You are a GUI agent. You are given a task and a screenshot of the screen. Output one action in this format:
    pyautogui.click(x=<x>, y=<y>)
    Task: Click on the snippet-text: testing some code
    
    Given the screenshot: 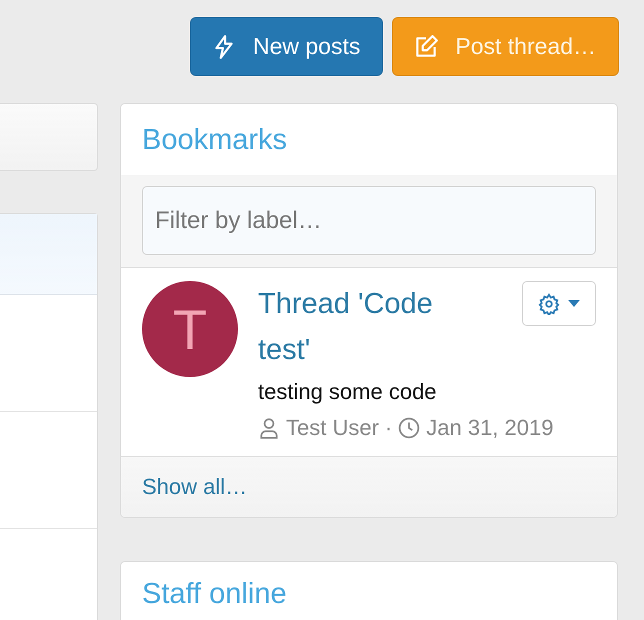 What is the action you would take?
    pyautogui.click(x=348, y=392)
    